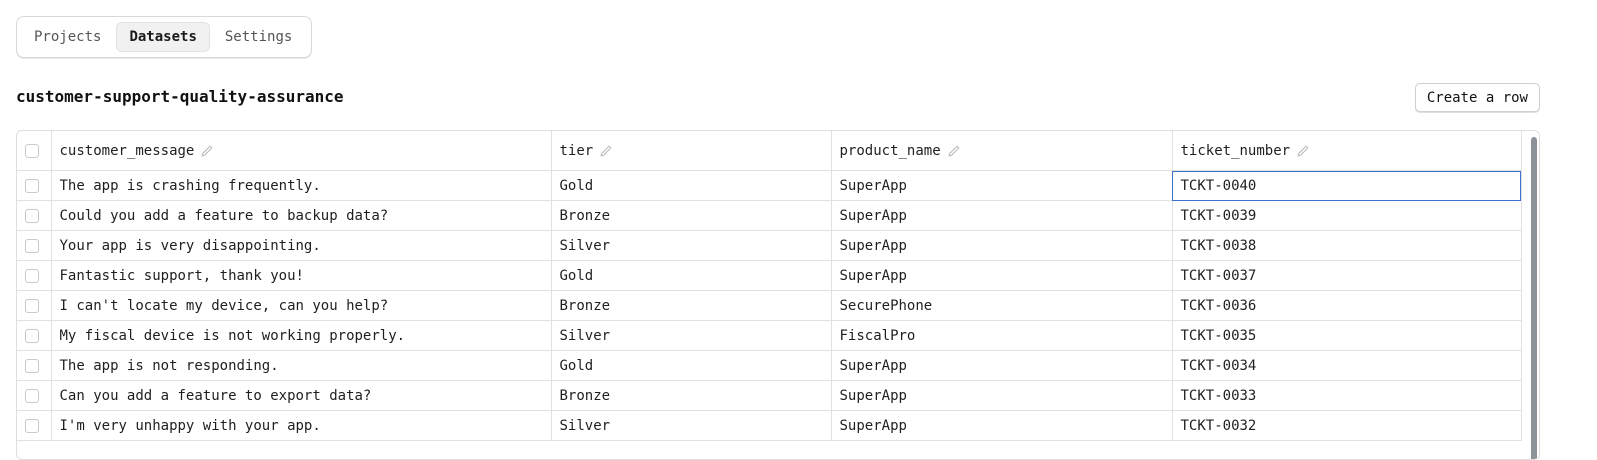 The height and width of the screenshot is (460, 1597). I want to click on vertical-scrollbar, so click(1534, 298).